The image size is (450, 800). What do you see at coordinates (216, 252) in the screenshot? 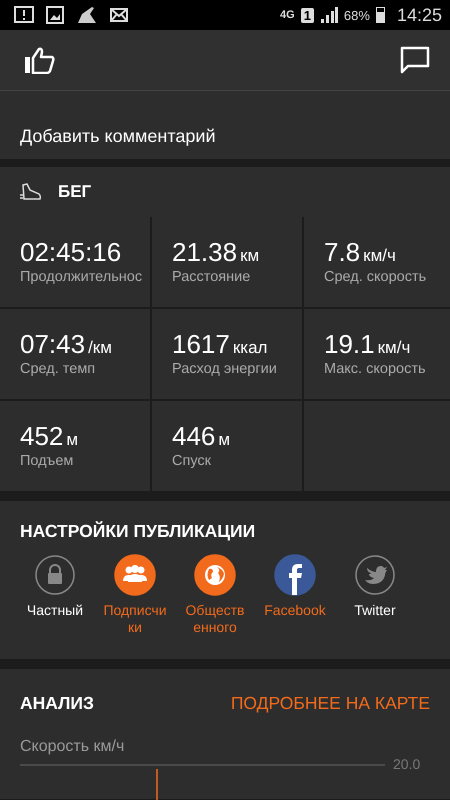
I see `stat-value: 21.38 км` at bounding box center [216, 252].